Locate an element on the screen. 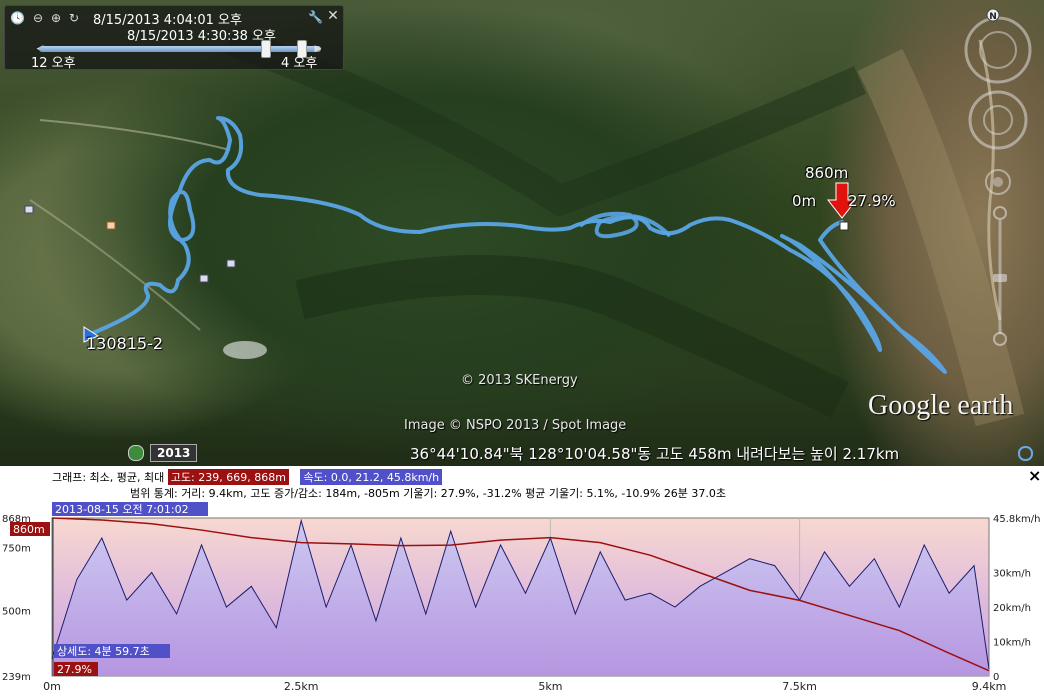  streaming-indicator-icon is located at coordinates (1025, 453).